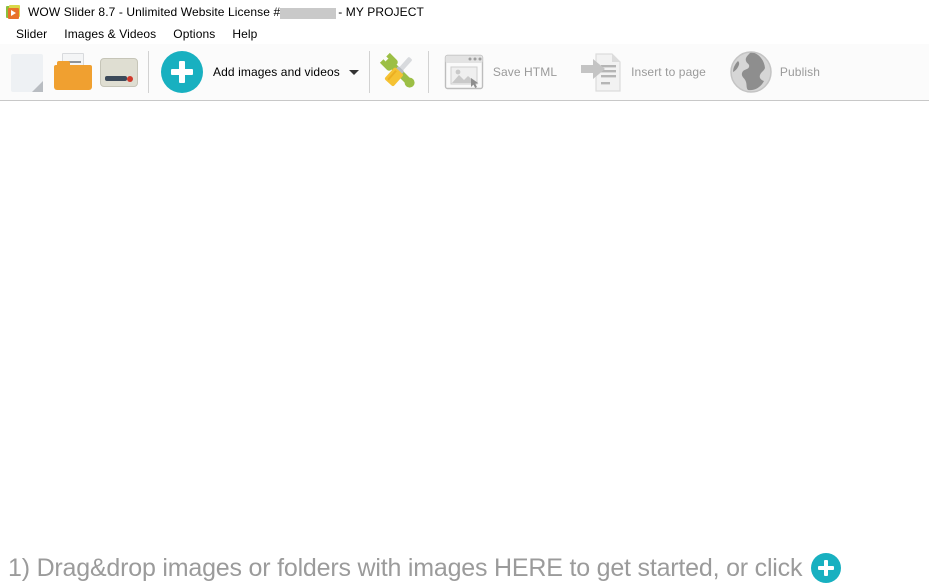 The width and height of the screenshot is (929, 583). I want to click on save-html-button: Save HTML, so click(499, 72).